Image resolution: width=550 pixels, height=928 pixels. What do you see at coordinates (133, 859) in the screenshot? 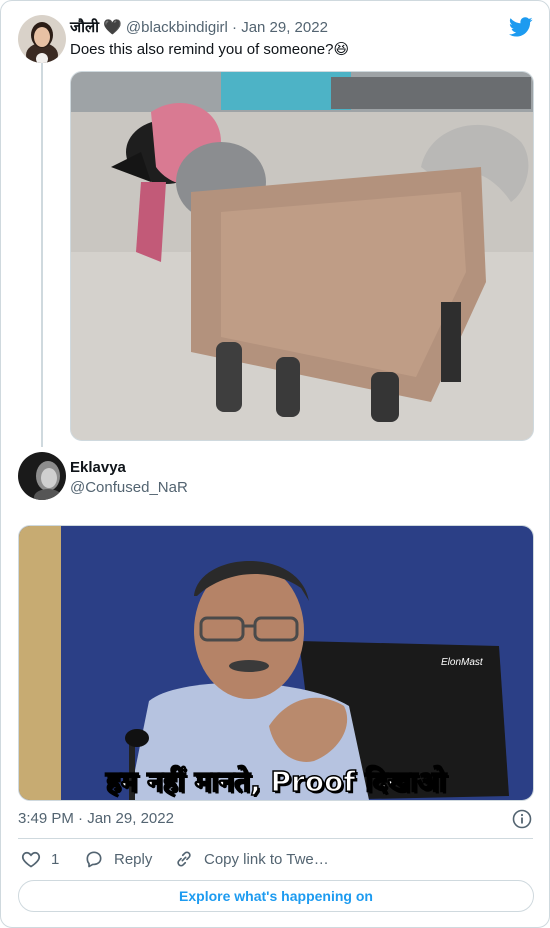
I see `reply-label: Reply` at bounding box center [133, 859].